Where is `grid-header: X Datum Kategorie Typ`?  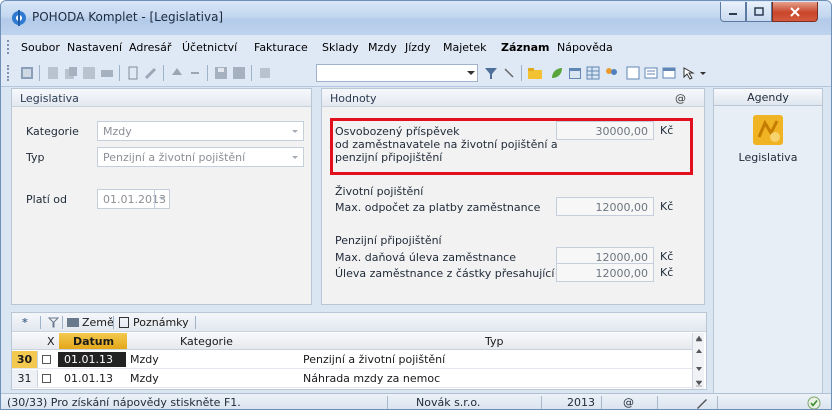
grid-header: X Datum Kategorie Typ is located at coordinates (352, 341).